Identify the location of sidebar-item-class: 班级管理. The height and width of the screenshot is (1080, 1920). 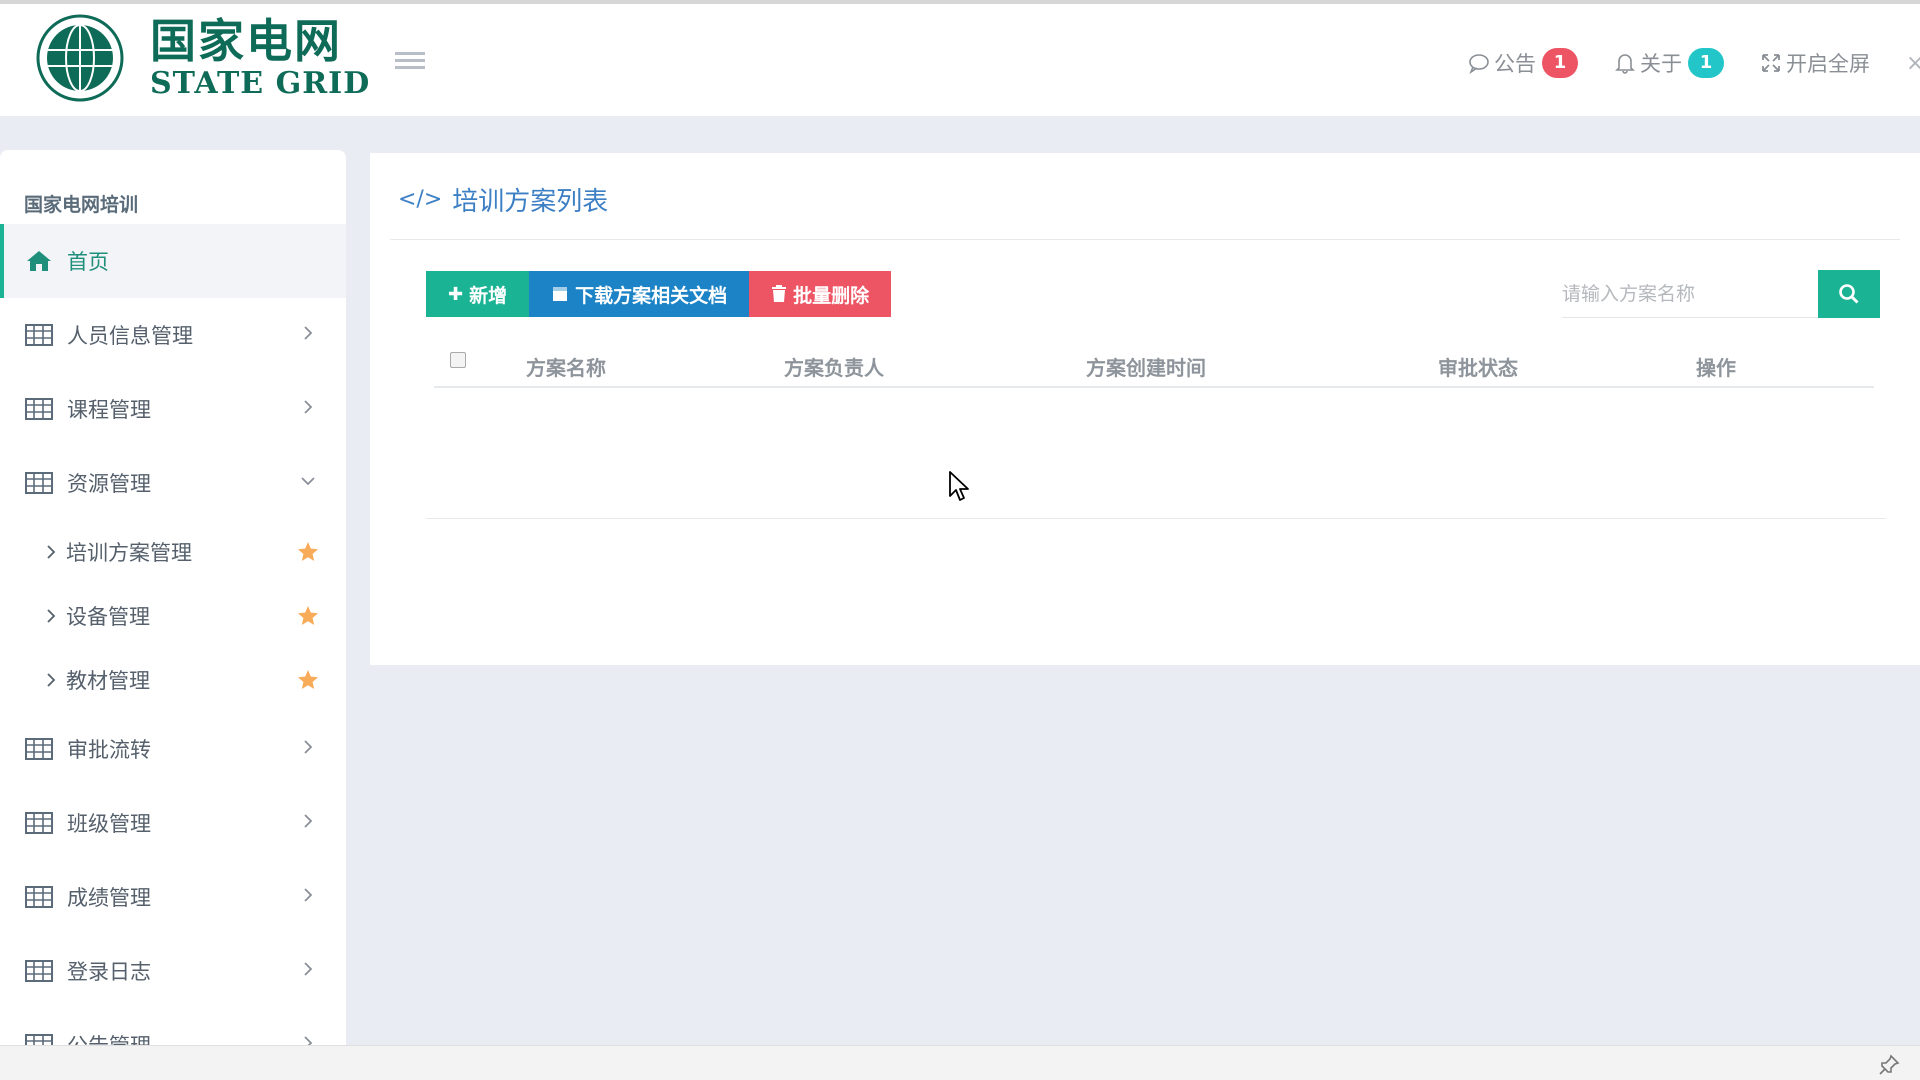
(173, 823).